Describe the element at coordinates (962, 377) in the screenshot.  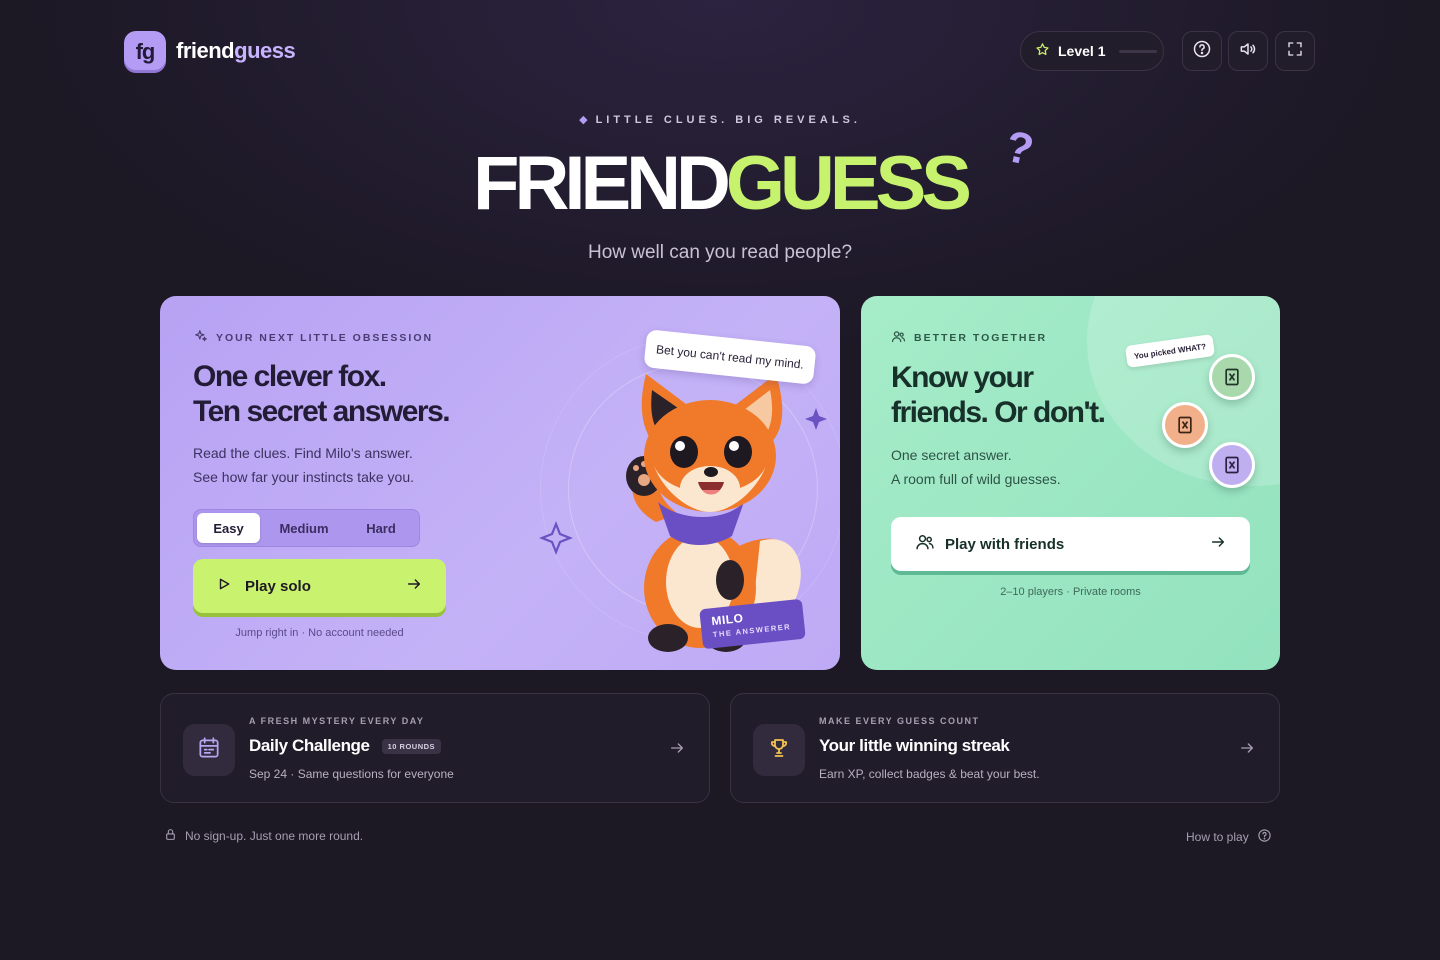
I see `friends-title-line1: Know your` at that location.